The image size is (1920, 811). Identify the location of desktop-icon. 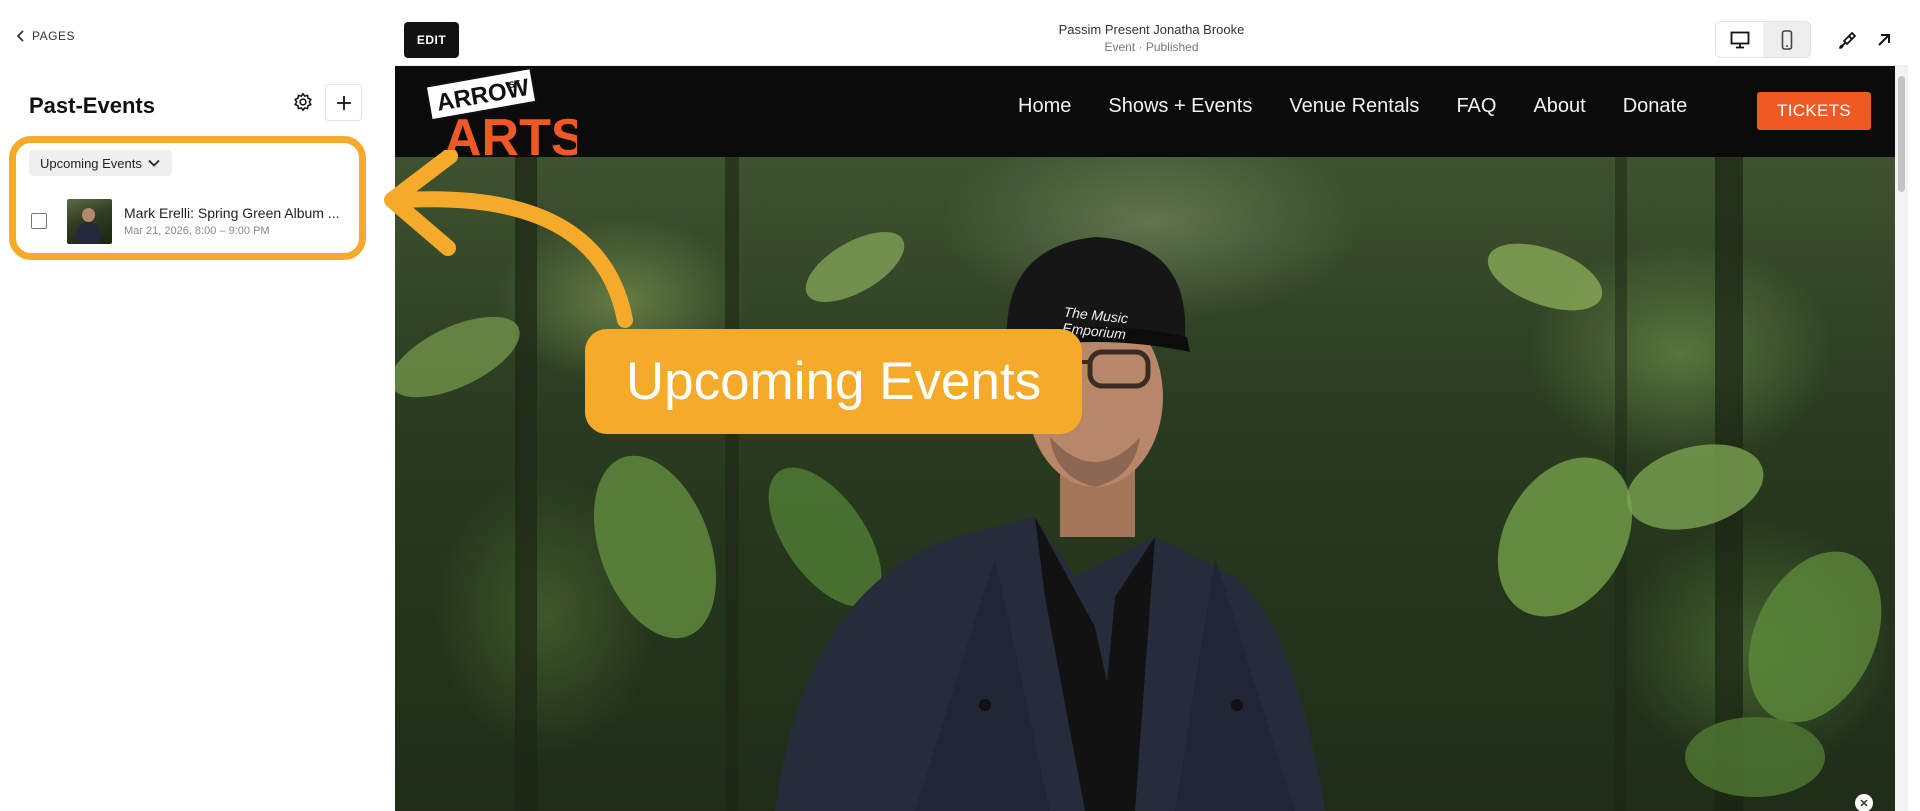
(1739, 39).